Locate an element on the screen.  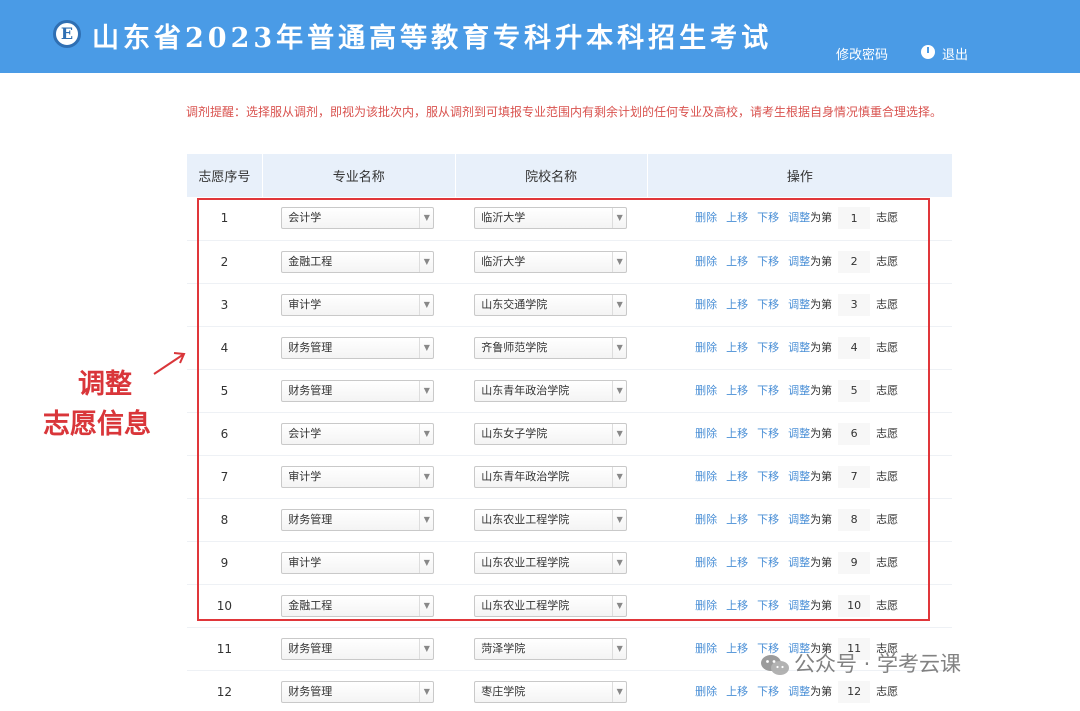
school-select: 山东交通学院 ▼ is located at coordinates (551, 304).